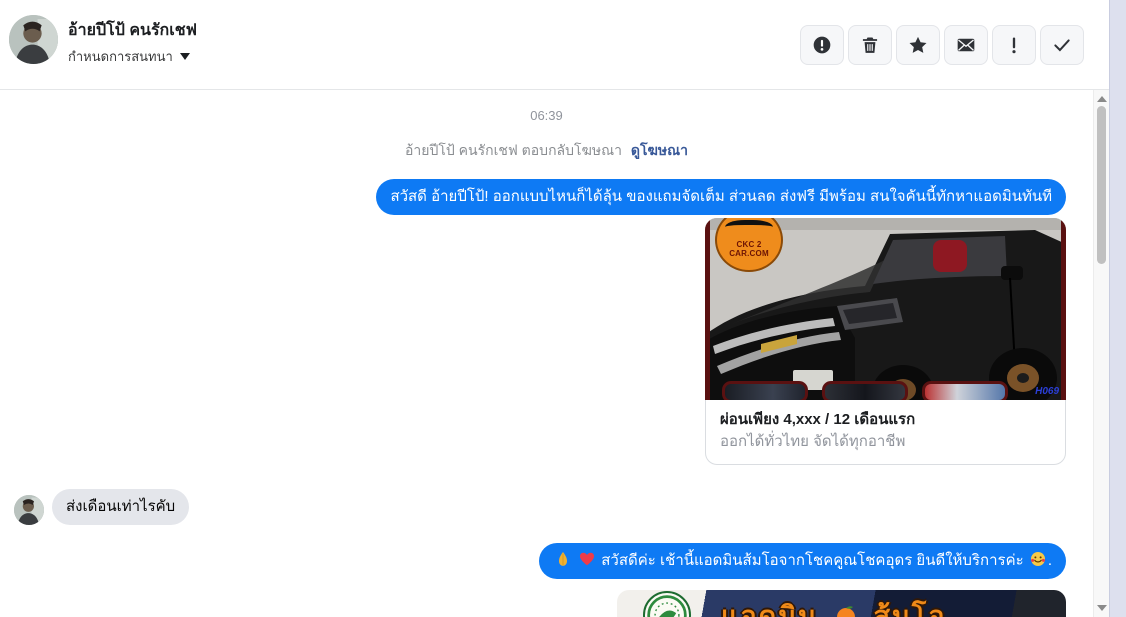 The width and height of the screenshot is (1126, 617). Describe the element at coordinates (1102, 608) in the screenshot. I see `scroll-down-arrow` at that location.